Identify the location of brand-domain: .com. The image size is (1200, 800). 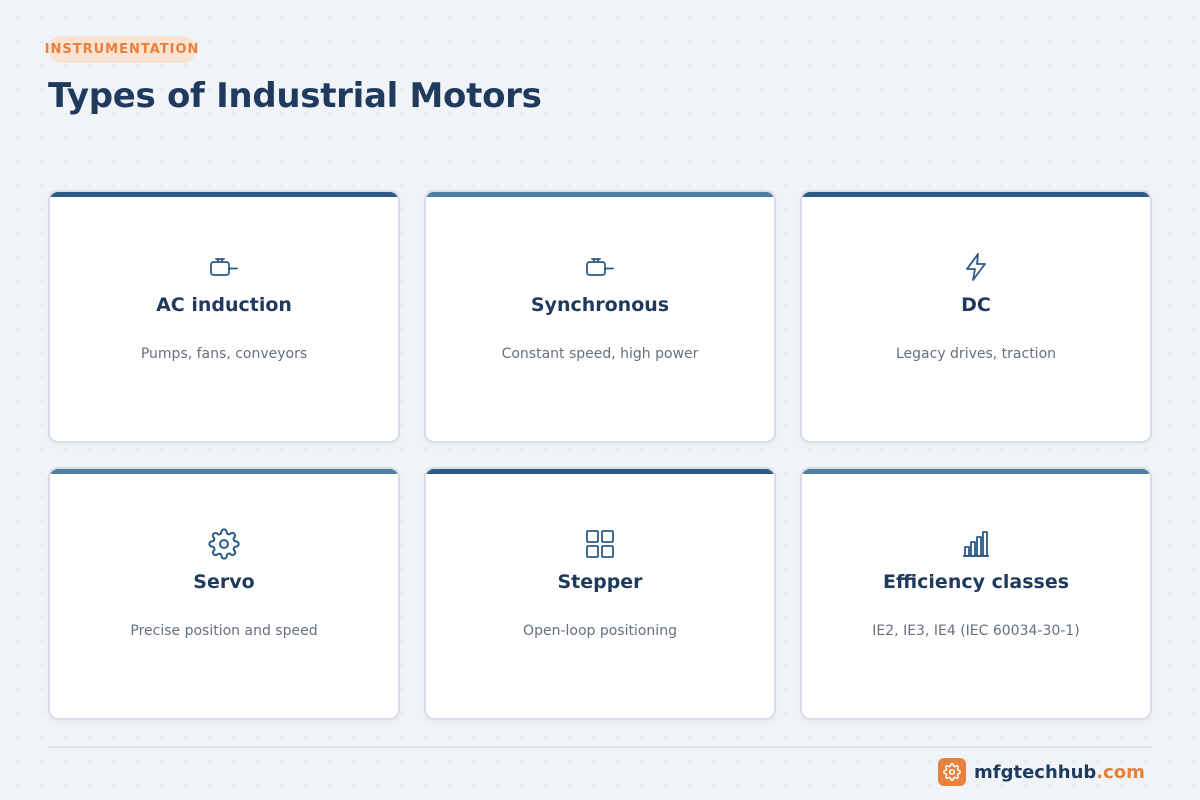
(1120, 772).